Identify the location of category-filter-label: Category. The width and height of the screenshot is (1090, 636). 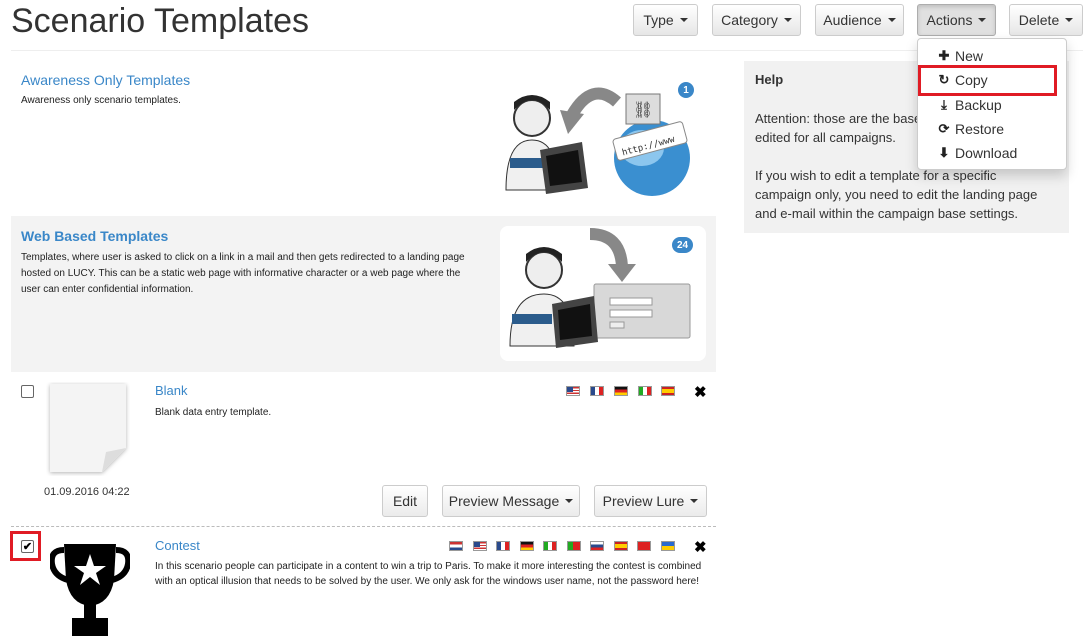
(749, 20).